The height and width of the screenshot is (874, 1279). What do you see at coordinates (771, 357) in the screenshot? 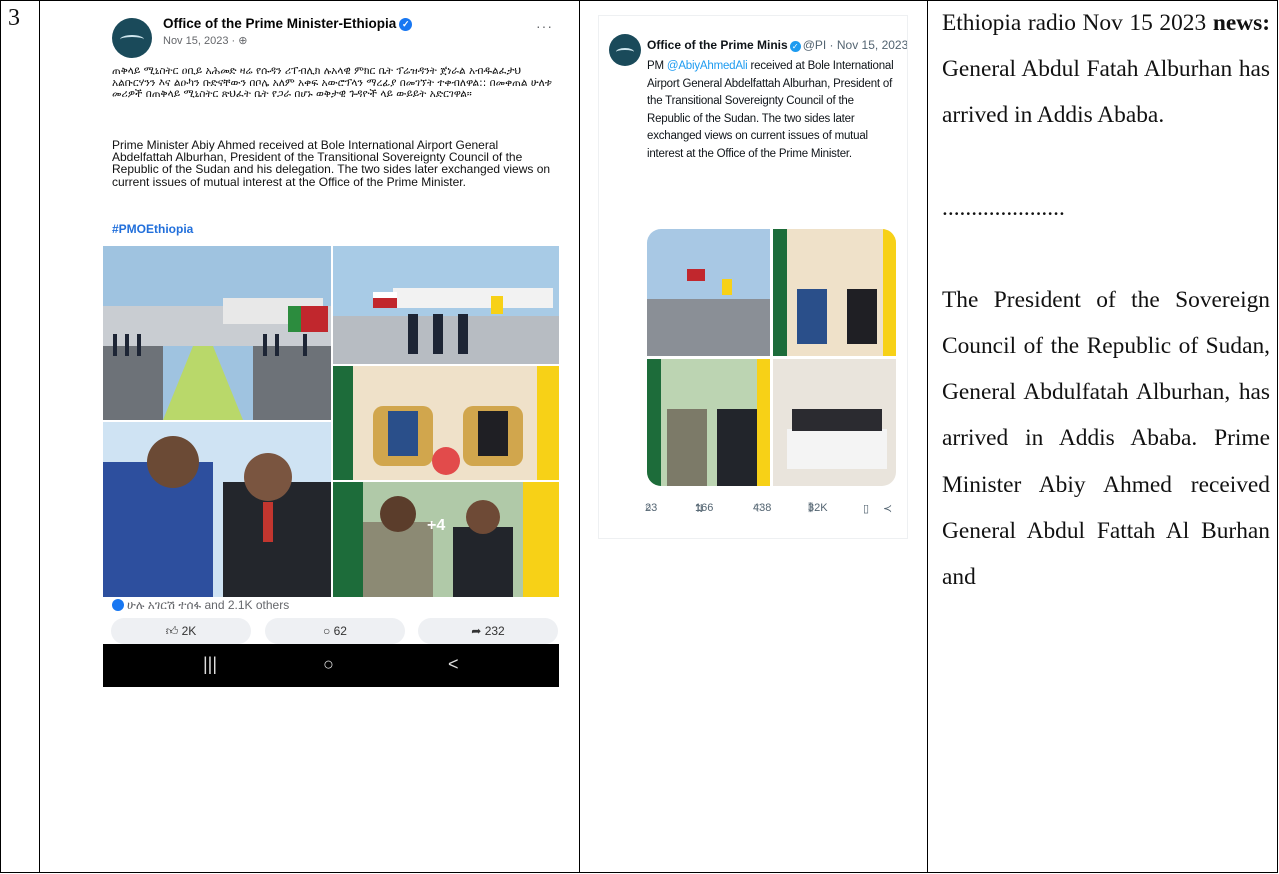
I see `photo-grid` at bounding box center [771, 357].